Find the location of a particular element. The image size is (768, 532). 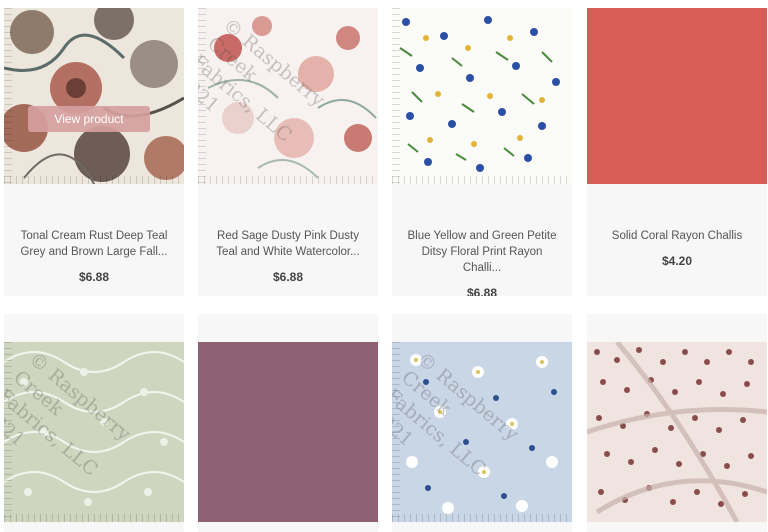

product-image: View product is located at coordinates (94, 96).